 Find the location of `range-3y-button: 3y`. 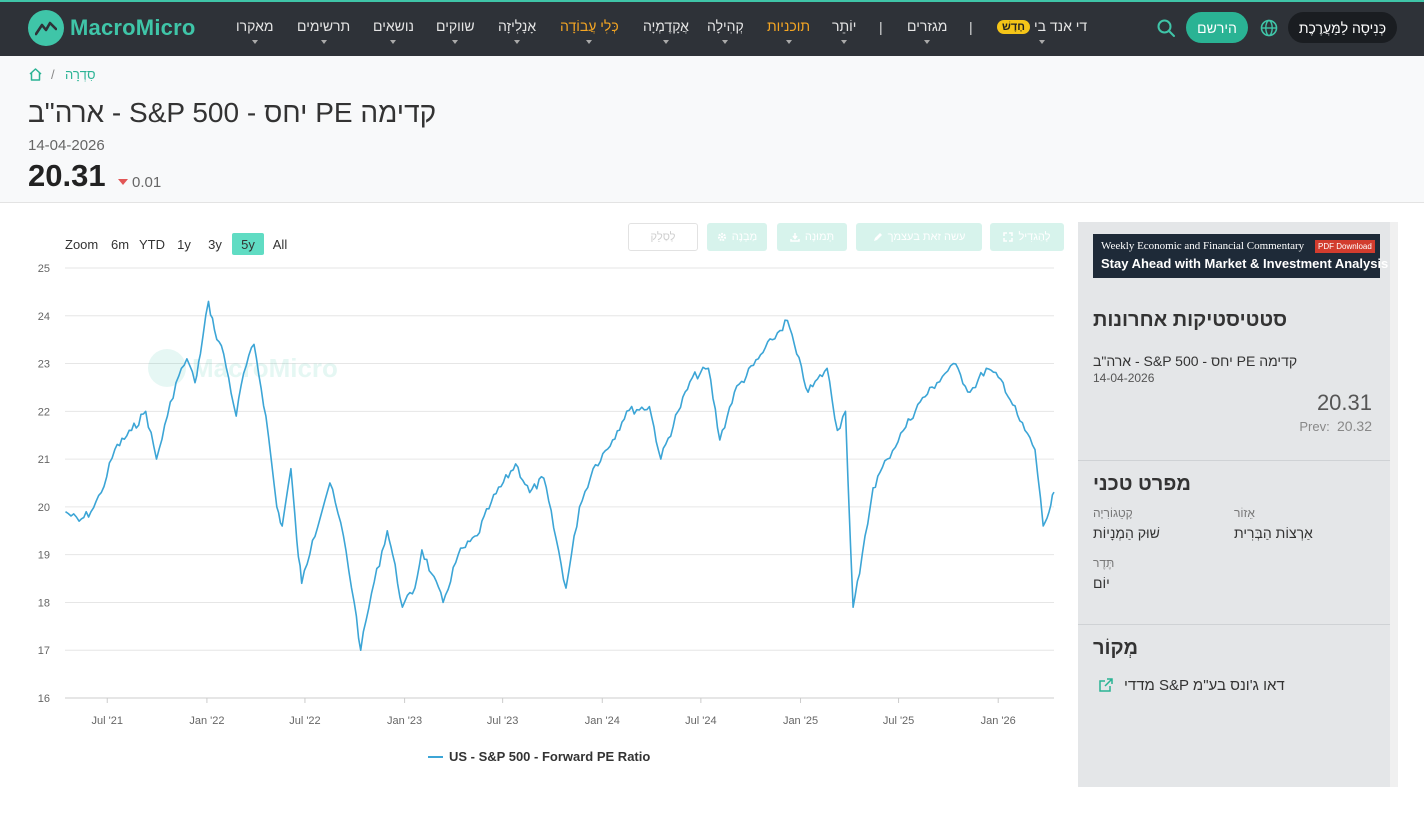

range-3y-button: 3y is located at coordinates (215, 244).